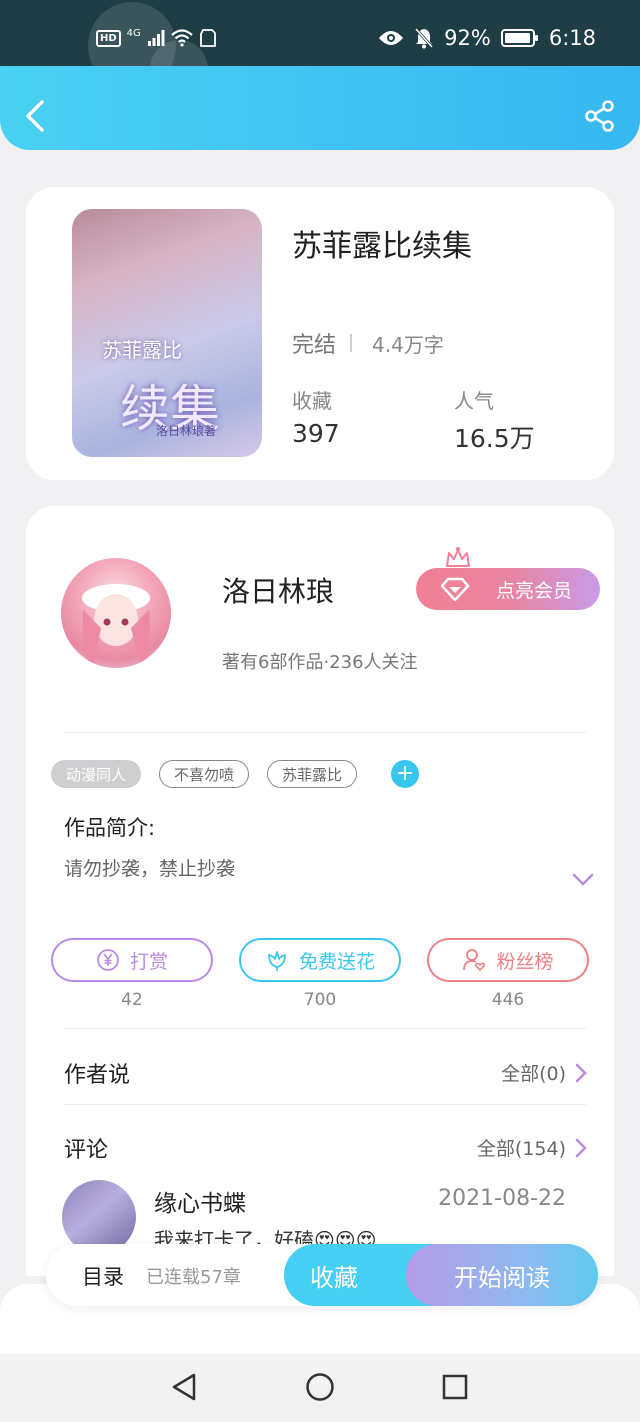 The height and width of the screenshot is (1422, 640). I want to click on battery-percent: 92%, so click(467, 38).